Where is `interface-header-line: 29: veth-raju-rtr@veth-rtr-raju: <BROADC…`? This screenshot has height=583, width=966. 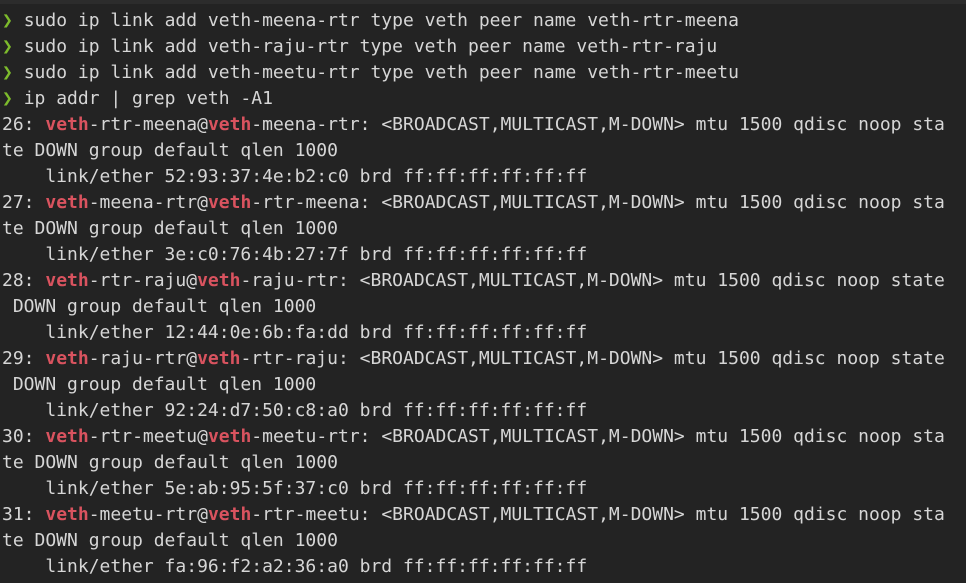 interface-header-line: 29: veth-raju-rtr@veth-rtr-raju: <BROADC… is located at coordinates (483, 359).